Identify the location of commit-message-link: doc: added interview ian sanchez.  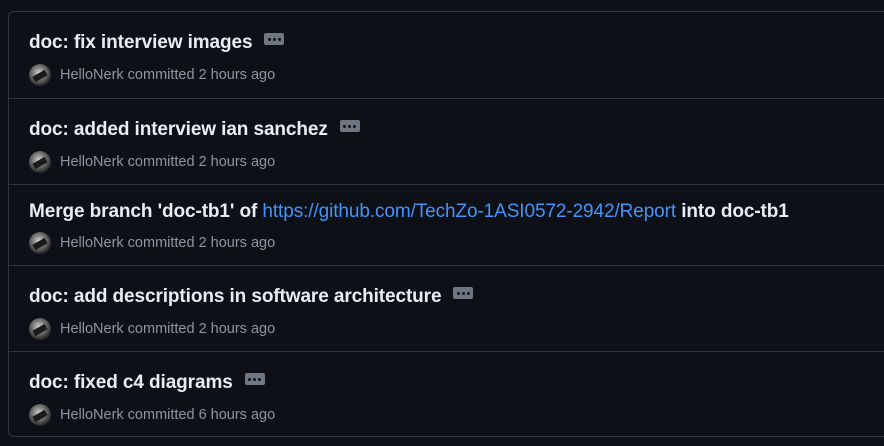
(178, 130).